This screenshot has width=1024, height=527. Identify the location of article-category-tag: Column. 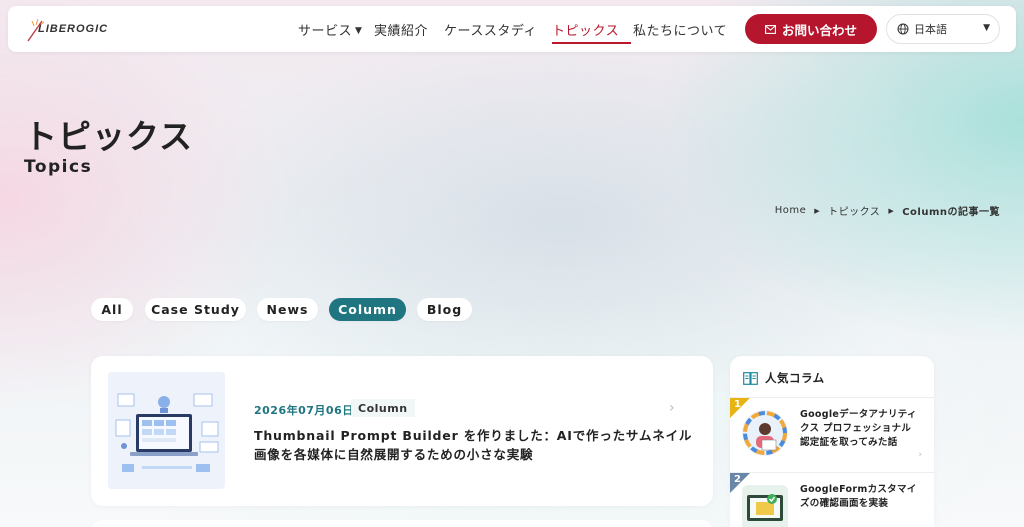
(383, 408).